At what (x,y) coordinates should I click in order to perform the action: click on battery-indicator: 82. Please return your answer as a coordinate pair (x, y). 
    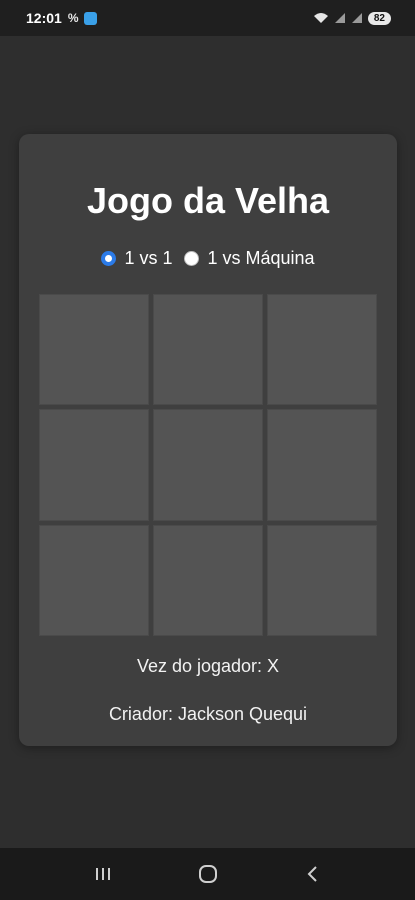
    Looking at the image, I should click on (379, 18).